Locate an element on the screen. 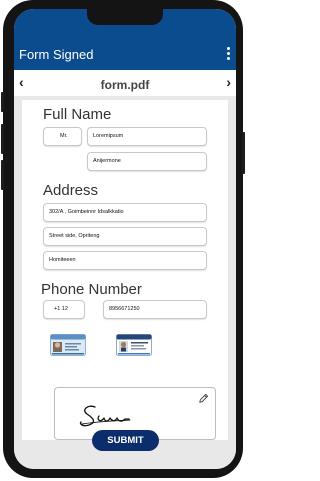  pdf-file-name: form.pdf is located at coordinates (125, 85).